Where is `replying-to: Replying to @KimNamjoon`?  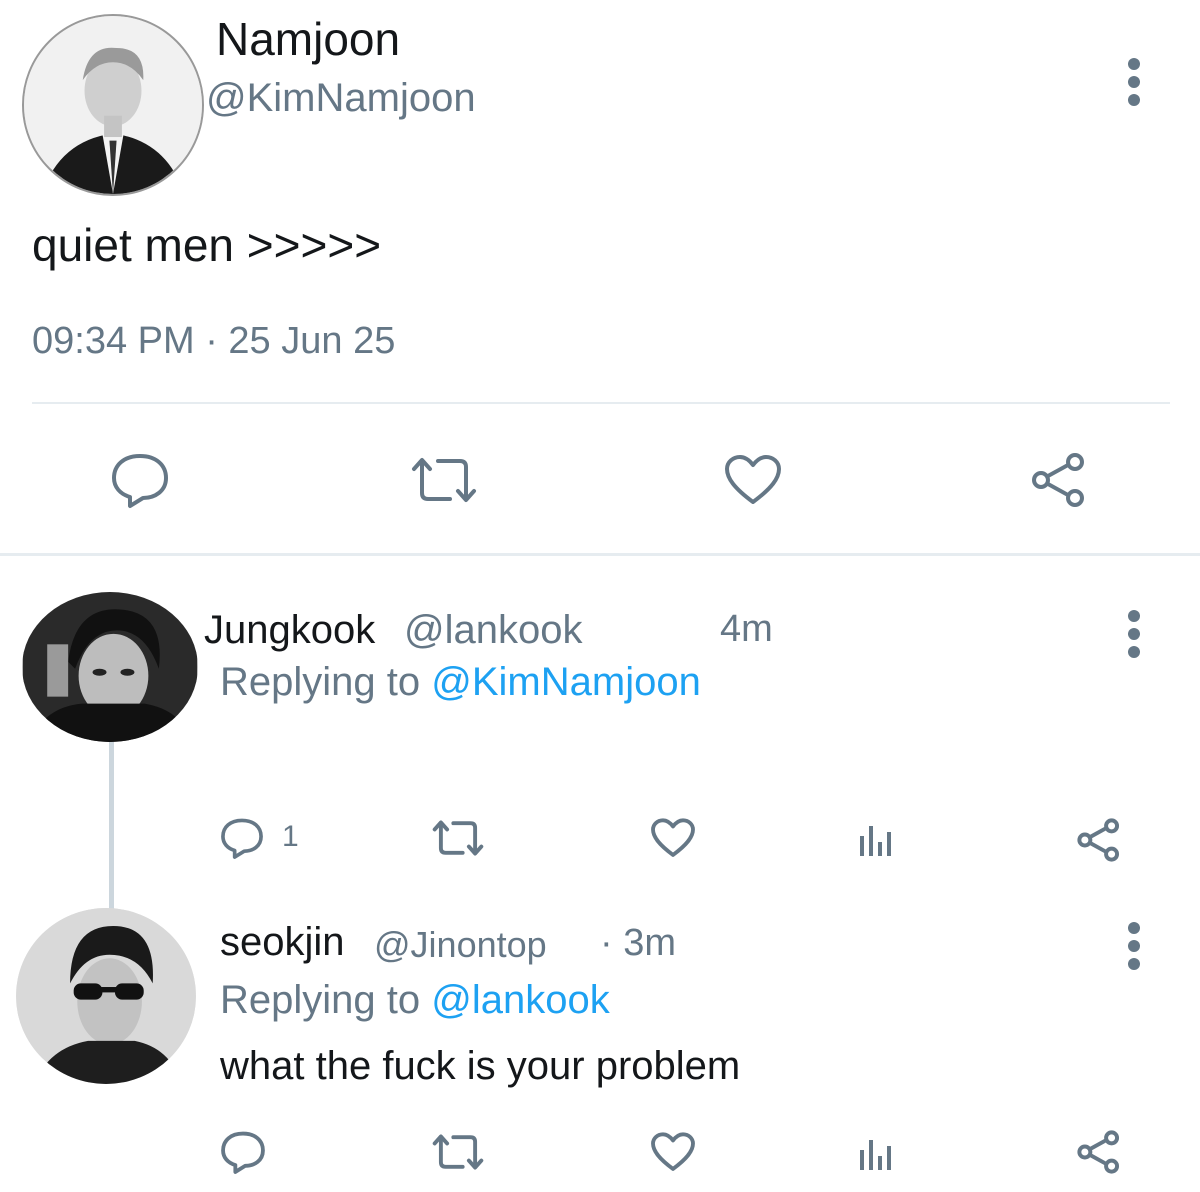
replying-to: Replying to @KimNamjoon is located at coordinates (460, 682).